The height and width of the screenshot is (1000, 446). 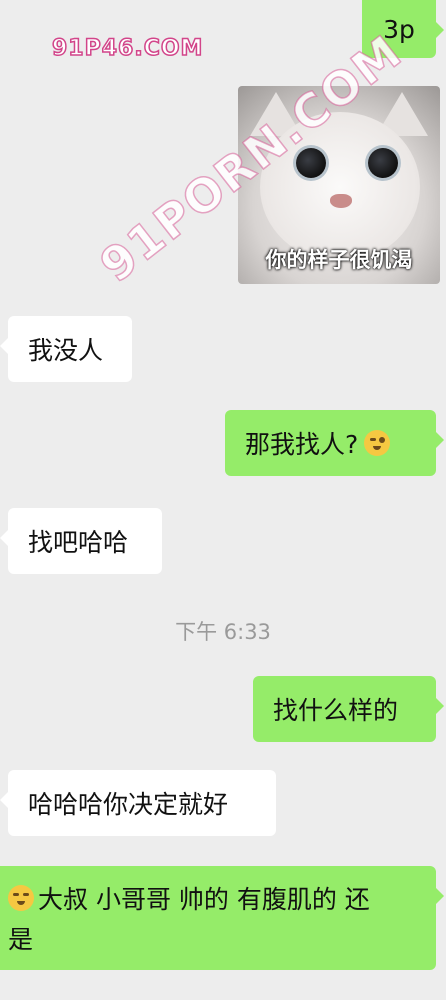 I want to click on message-bubble-outgoing: 找什么样的, so click(x=348, y=709).